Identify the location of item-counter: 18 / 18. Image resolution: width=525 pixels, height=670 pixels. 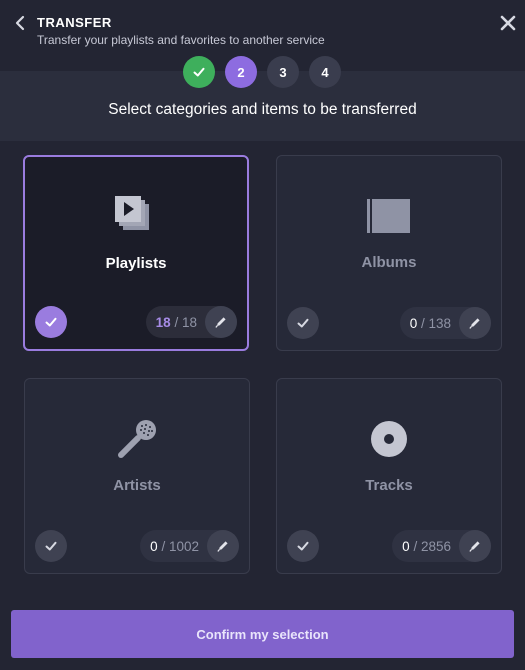
(191, 322).